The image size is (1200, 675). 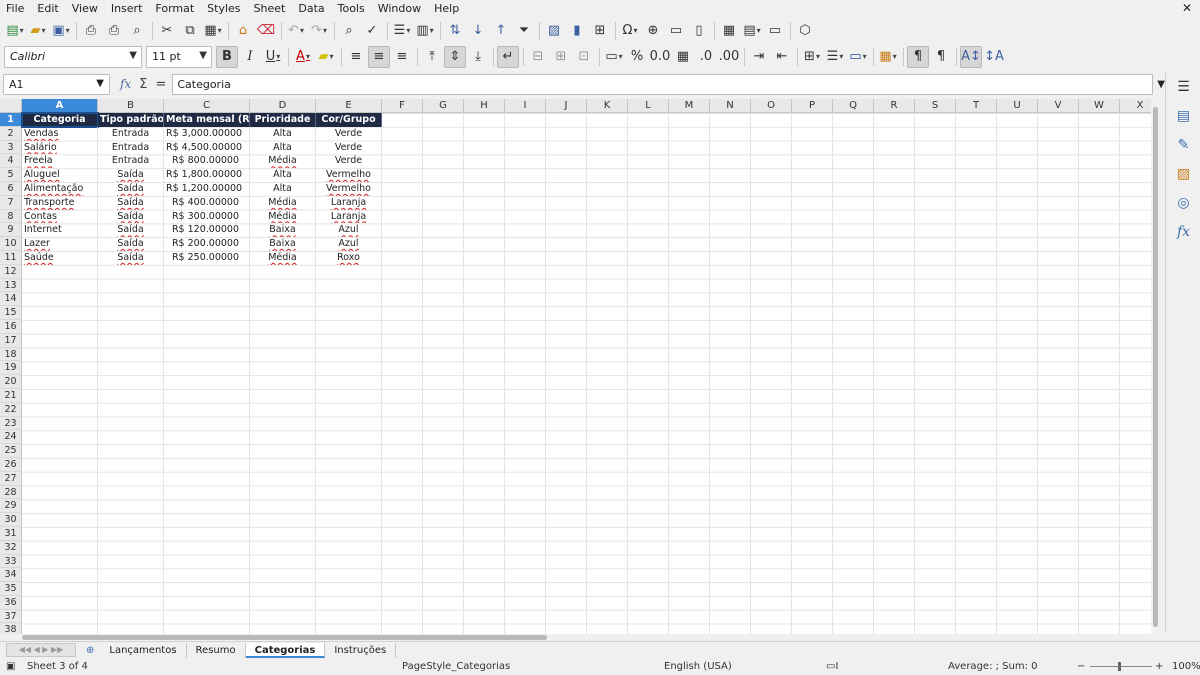 What do you see at coordinates (812, 106) in the screenshot?
I see `column-header-p: P` at bounding box center [812, 106].